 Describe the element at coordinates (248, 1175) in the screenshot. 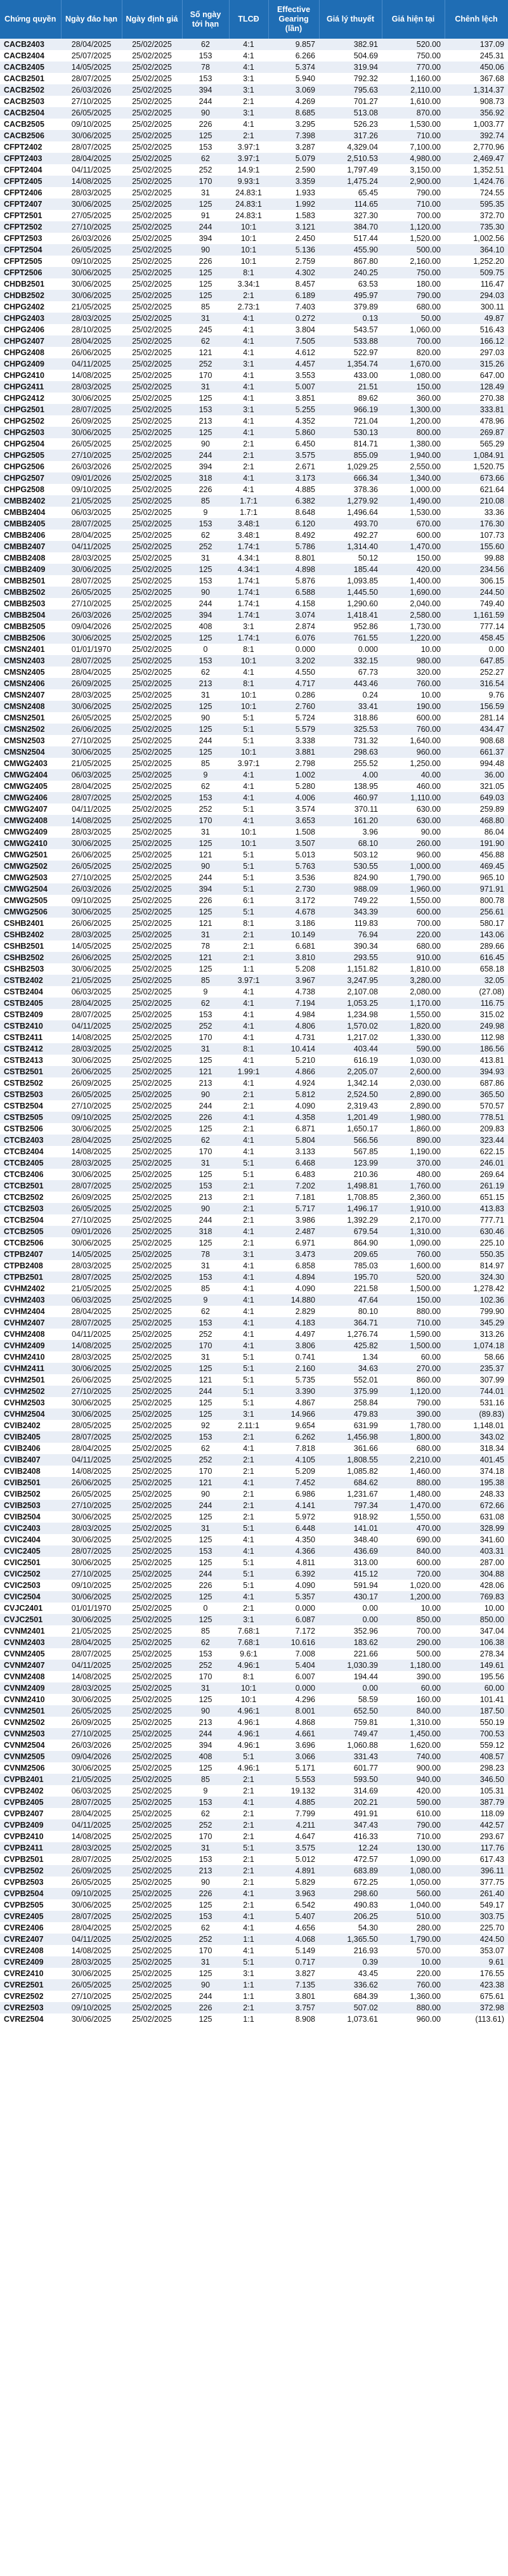

I see `cell-conversion-ratio: 5:1` at that location.